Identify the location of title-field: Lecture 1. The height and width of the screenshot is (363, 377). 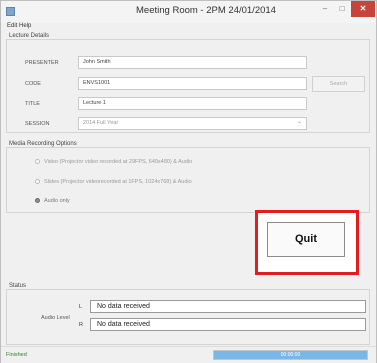
(192, 103).